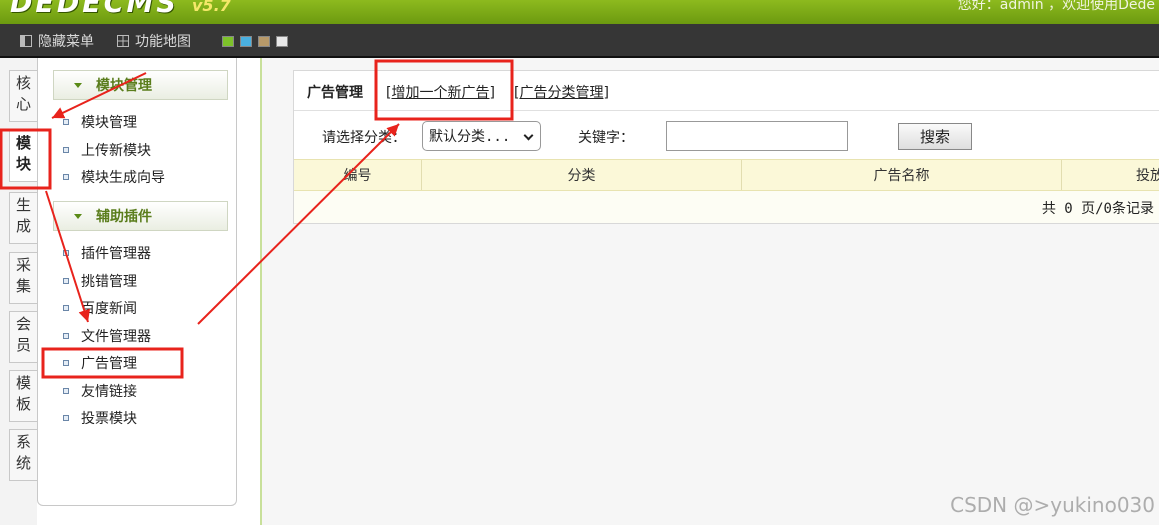 The height and width of the screenshot is (525, 1159). I want to click on col-header-id: 编号, so click(358, 175).